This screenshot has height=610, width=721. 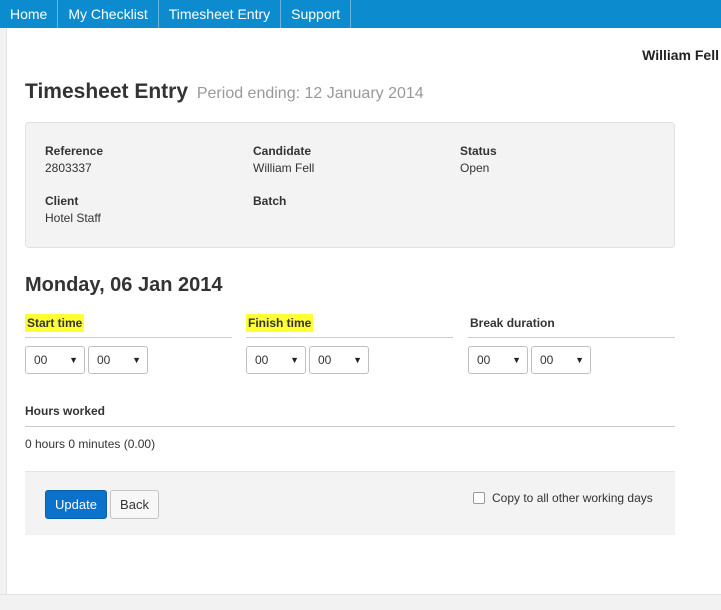 What do you see at coordinates (571, 326) in the screenshot?
I see `break-duration-header: Break duration` at bounding box center [571, 326].